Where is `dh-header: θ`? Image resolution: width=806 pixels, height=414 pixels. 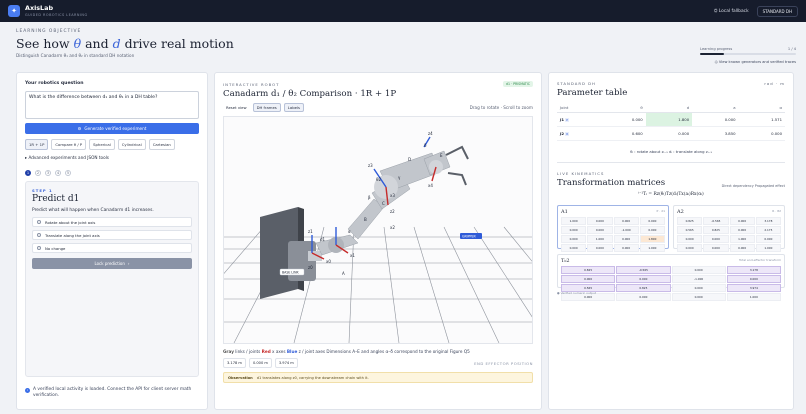 dh-header: θ is located at coordinates (622, 108).